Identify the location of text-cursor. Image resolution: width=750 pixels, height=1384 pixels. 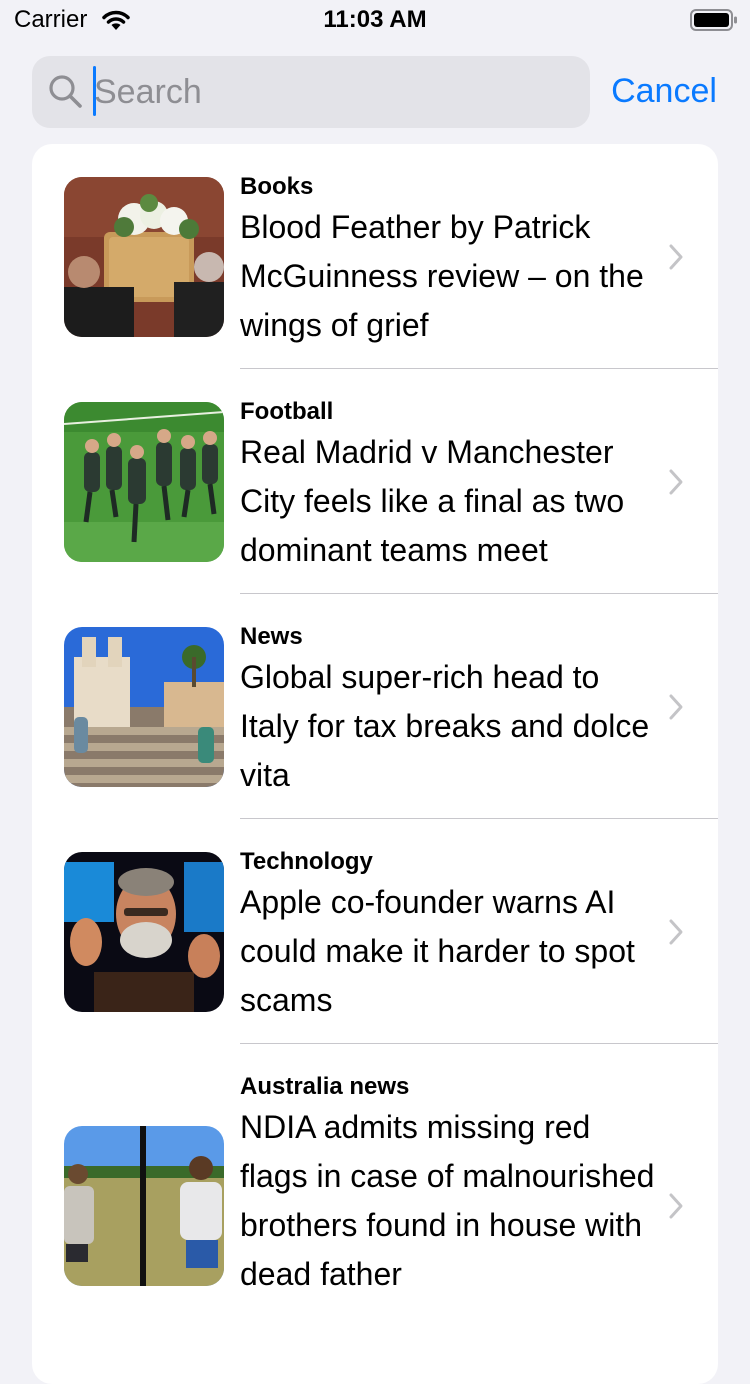
(94, 91).